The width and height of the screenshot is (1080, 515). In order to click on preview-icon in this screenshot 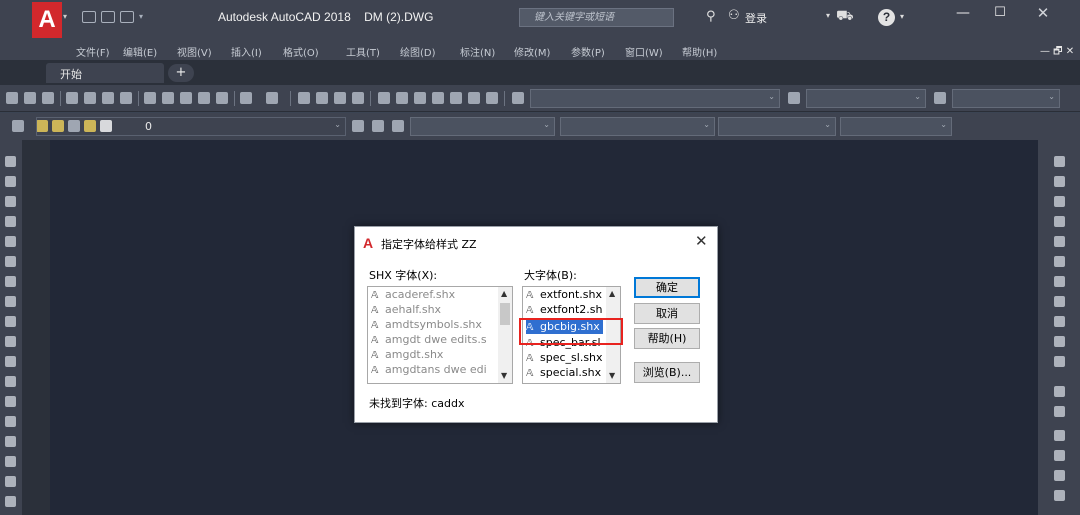, I will do `click(90, 98)`.